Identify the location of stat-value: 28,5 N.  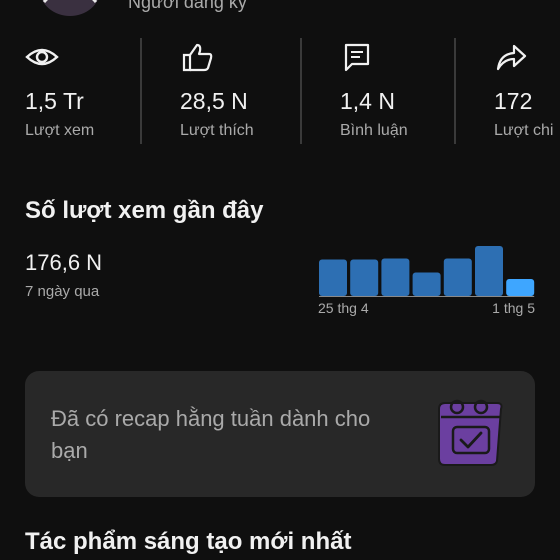
(214, 101).